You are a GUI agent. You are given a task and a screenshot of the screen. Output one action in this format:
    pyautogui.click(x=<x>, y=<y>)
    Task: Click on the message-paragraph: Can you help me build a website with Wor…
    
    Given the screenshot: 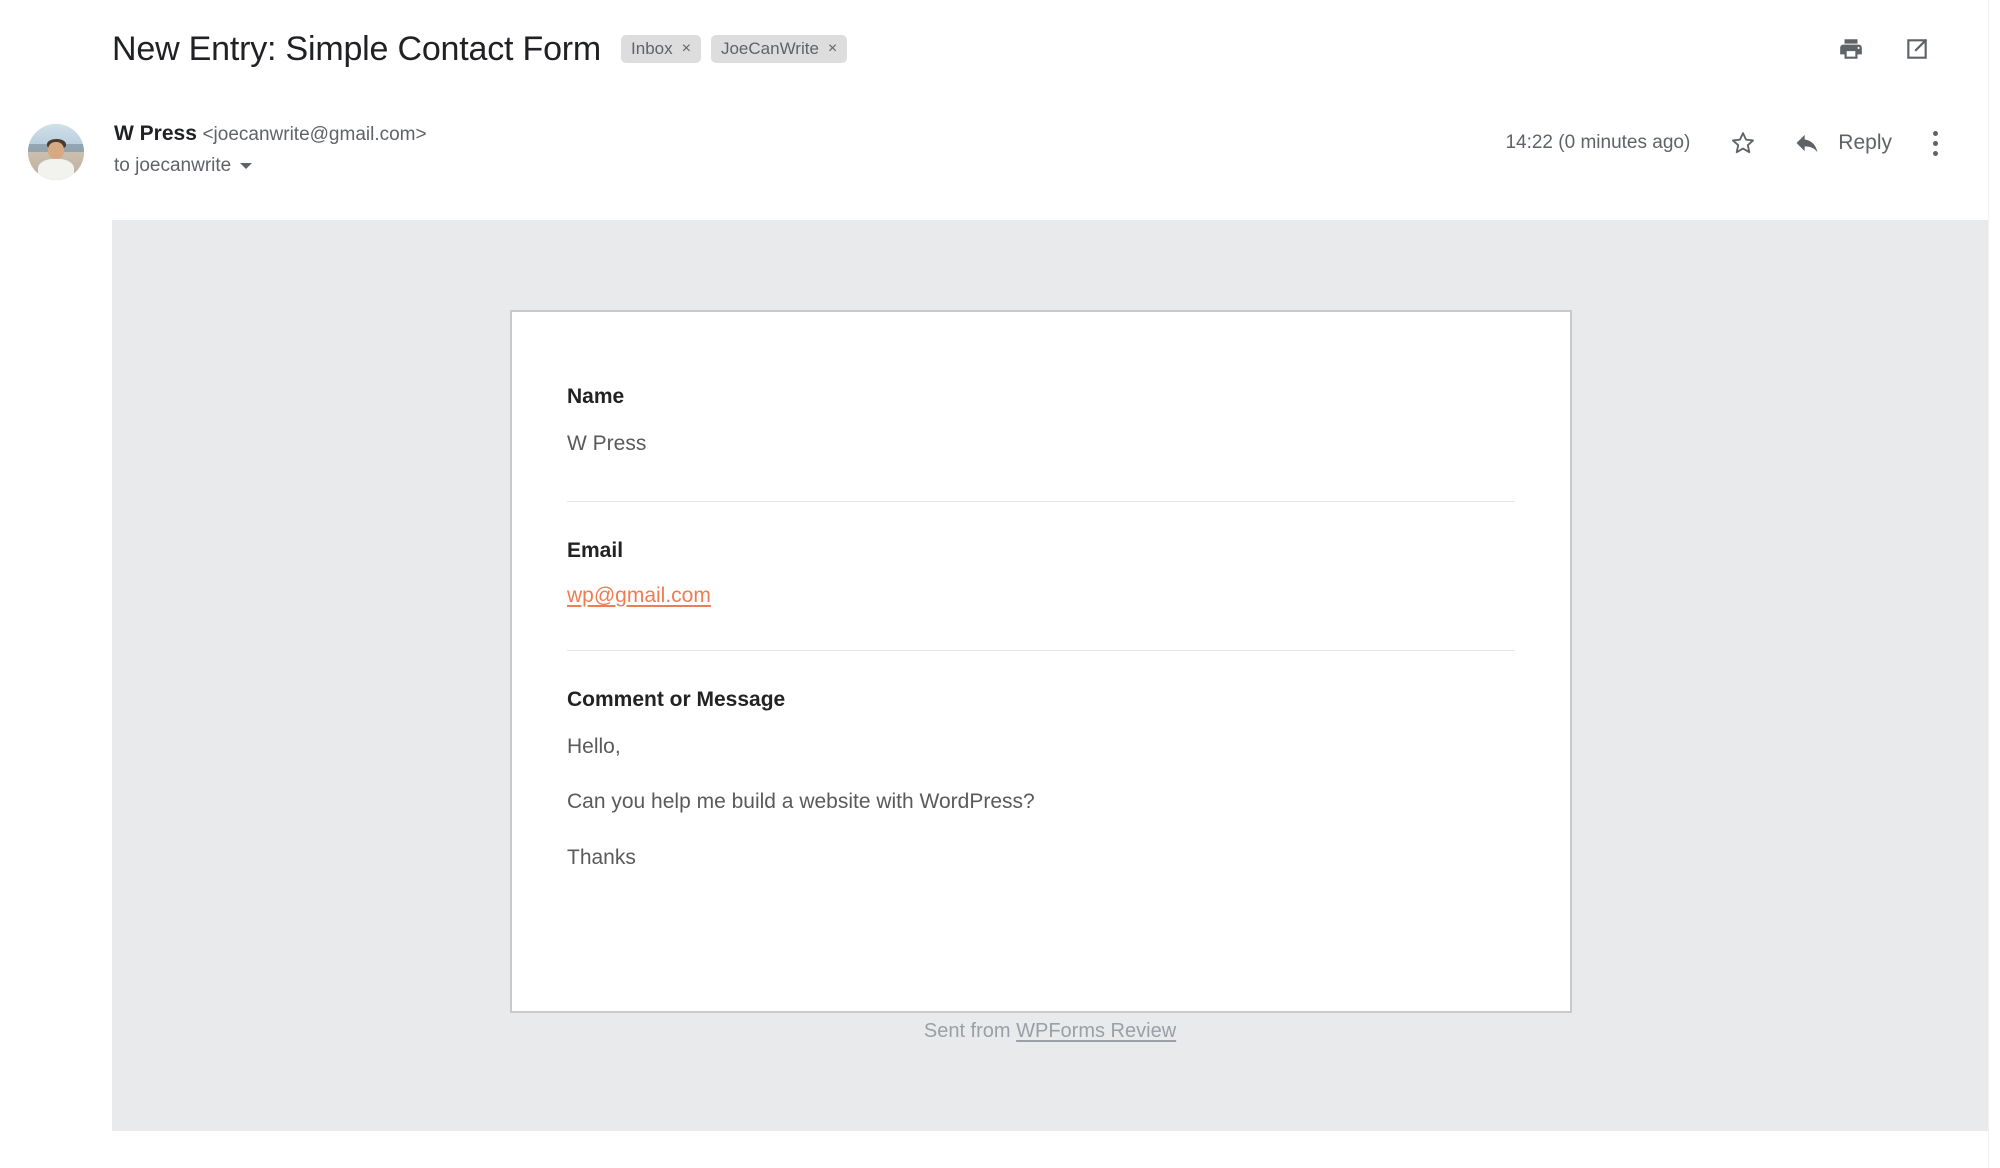 What is the action you would take?
    pyautogui.click(x=801, y=802)
    